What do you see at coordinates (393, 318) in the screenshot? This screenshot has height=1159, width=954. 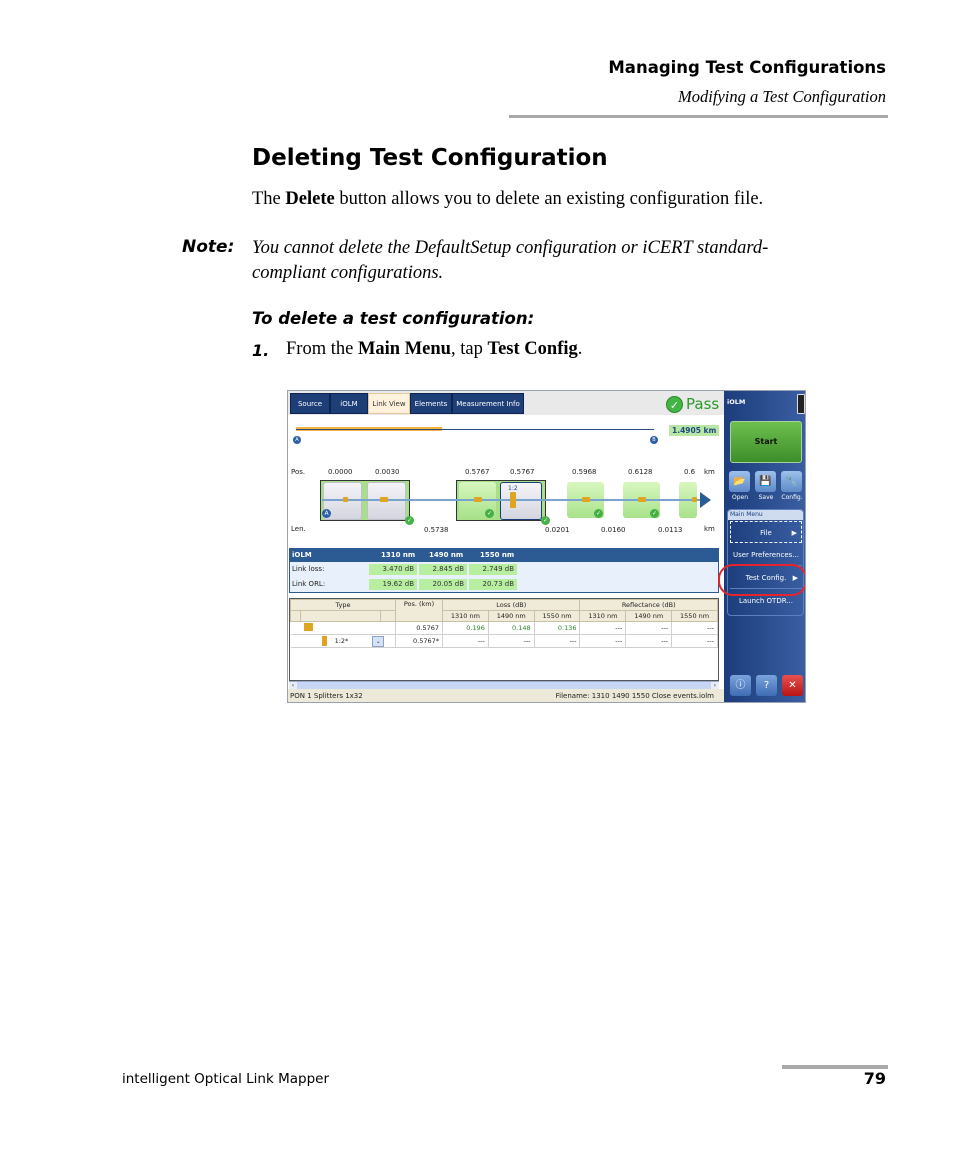 I see `procedure-title: To delete a test configuration:` at bounding box center [393, 318].